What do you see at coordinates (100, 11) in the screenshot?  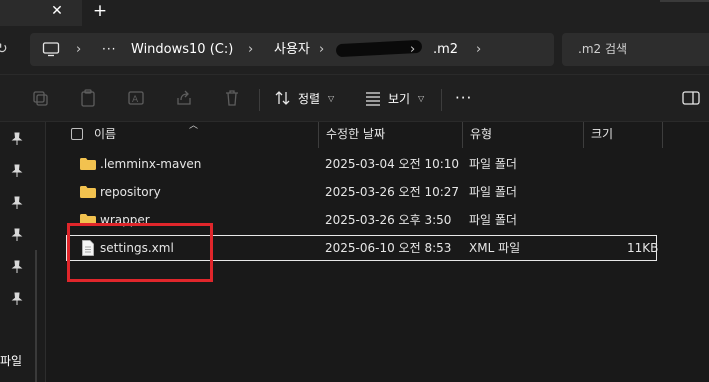 I see `new-tab-icon: +` at bounding box center [100, 11].